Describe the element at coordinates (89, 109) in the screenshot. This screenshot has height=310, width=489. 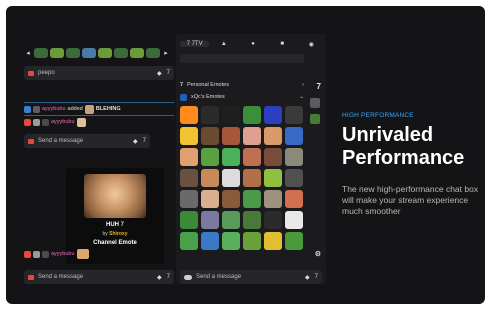
I see `emote-image` at that location.